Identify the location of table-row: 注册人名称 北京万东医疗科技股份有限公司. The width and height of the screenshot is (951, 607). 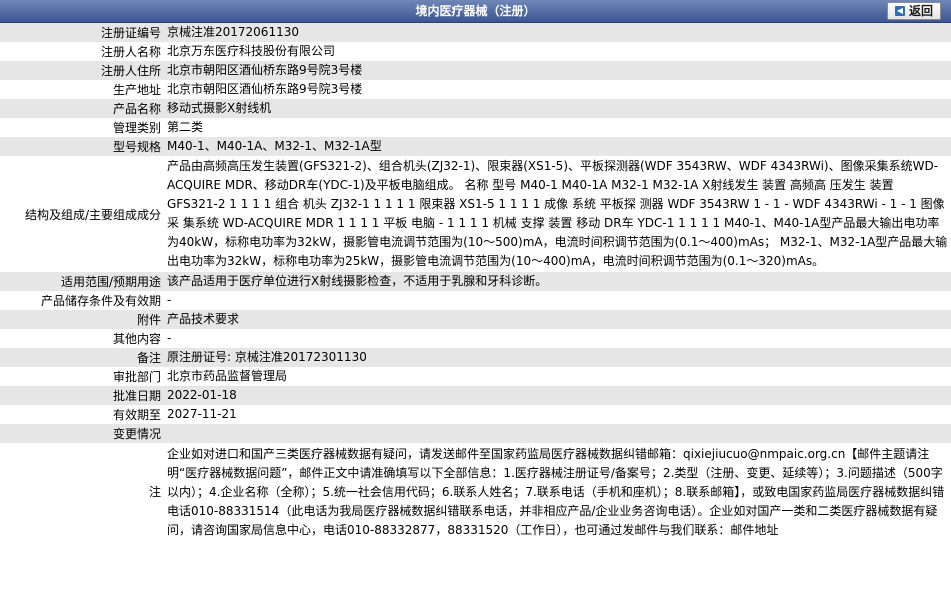
(475, 51).